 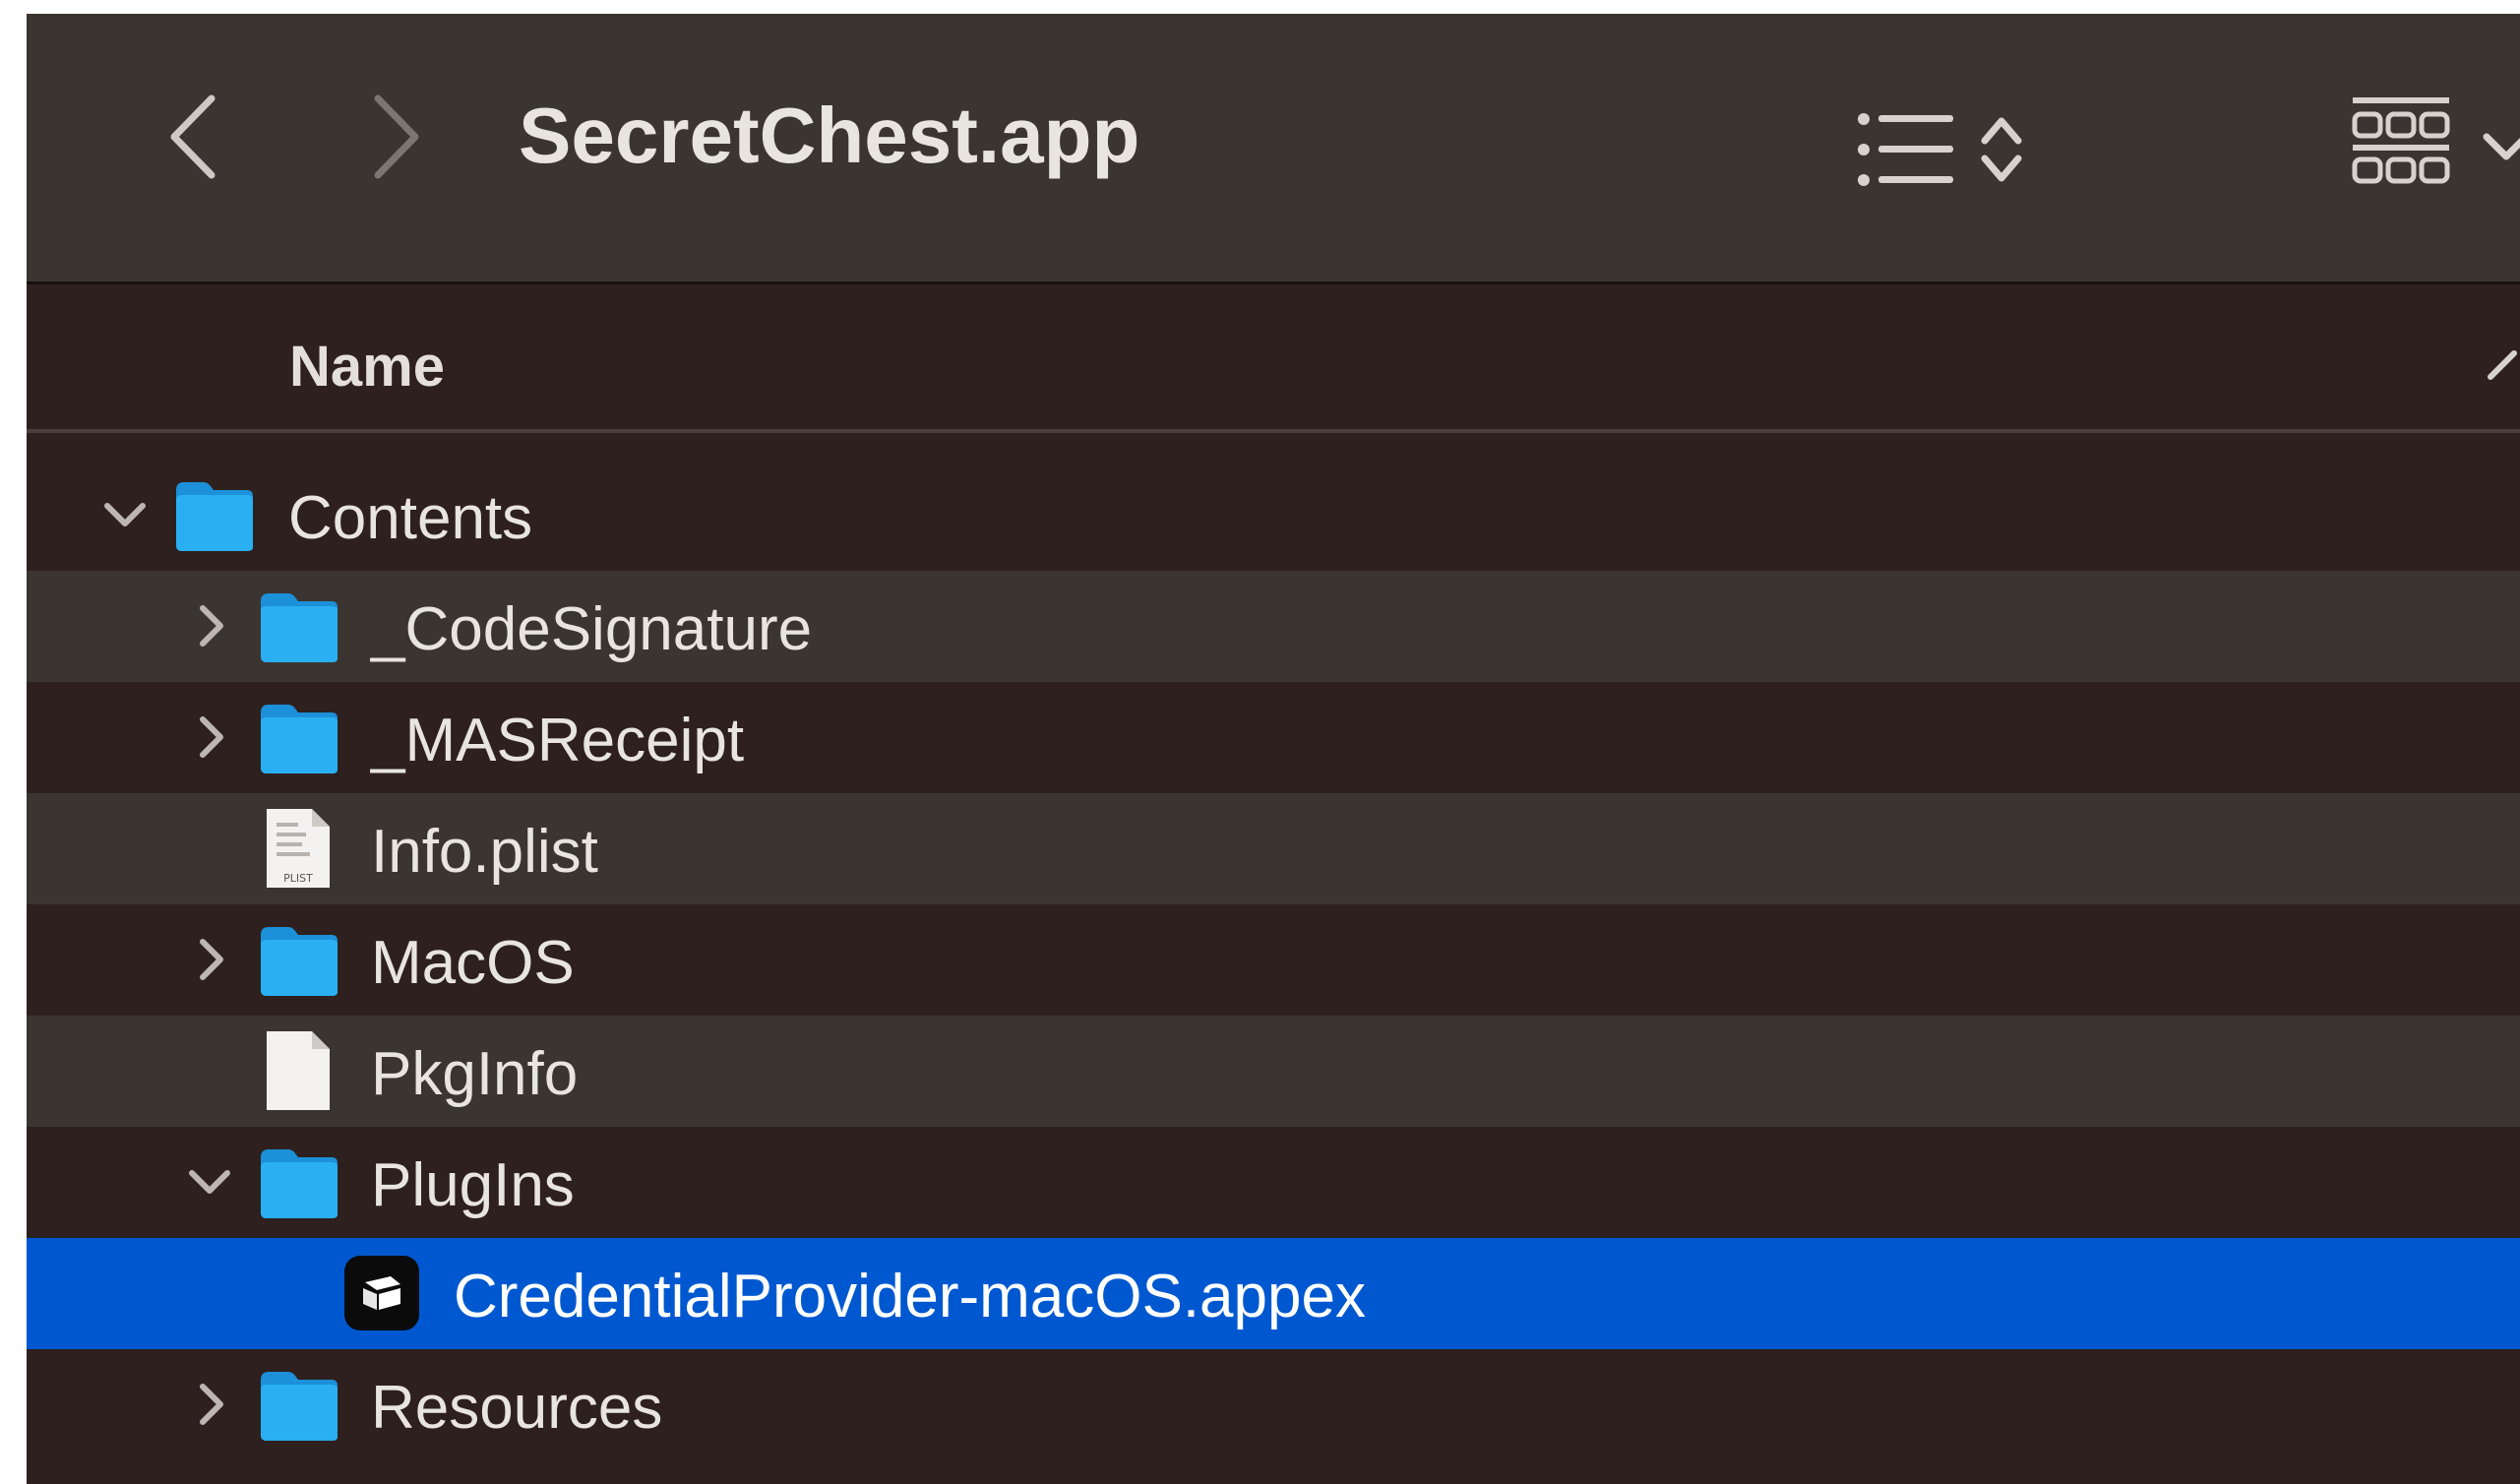 I want to click on group-options-button, so click(x=2434, y=147).